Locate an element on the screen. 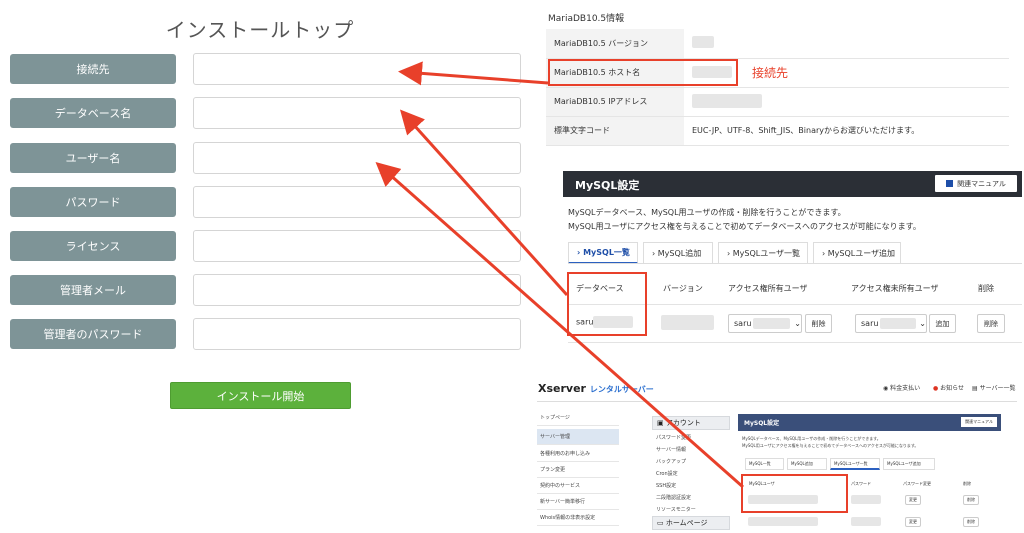 This screenshot has width=1024, height=533. arrow-database is located at coordinates (484, 203).